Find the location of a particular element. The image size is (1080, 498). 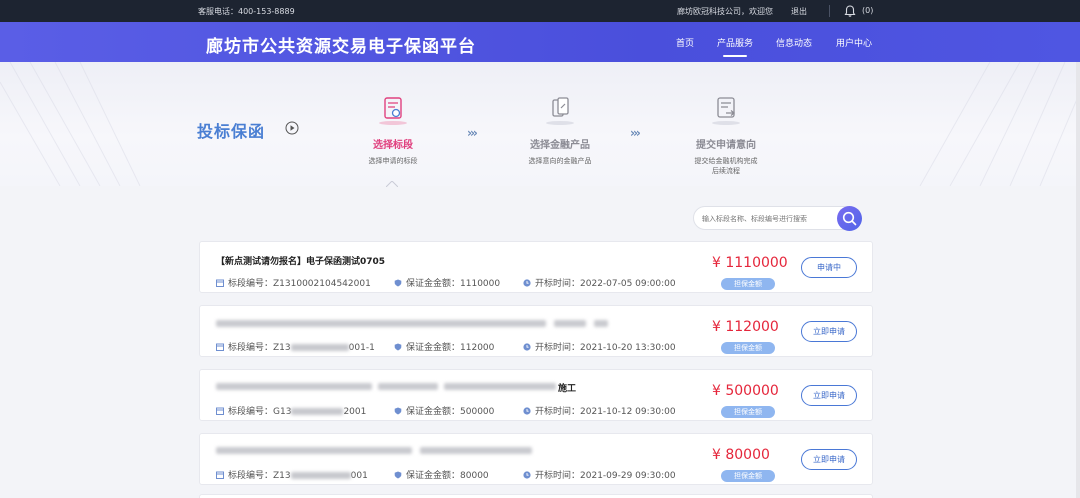

step-desc: 提交给金融机构完成 后续流程 is located at coordinates (726, 166).